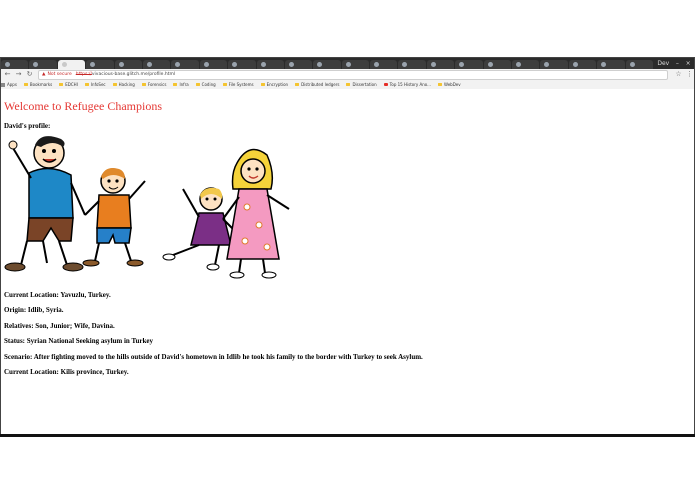 The width and height of the screenshot is (695, 494). Describe the element at coordinates (452, 84) in the screenshot. I see `bookmark-label: WebDev` at that location.